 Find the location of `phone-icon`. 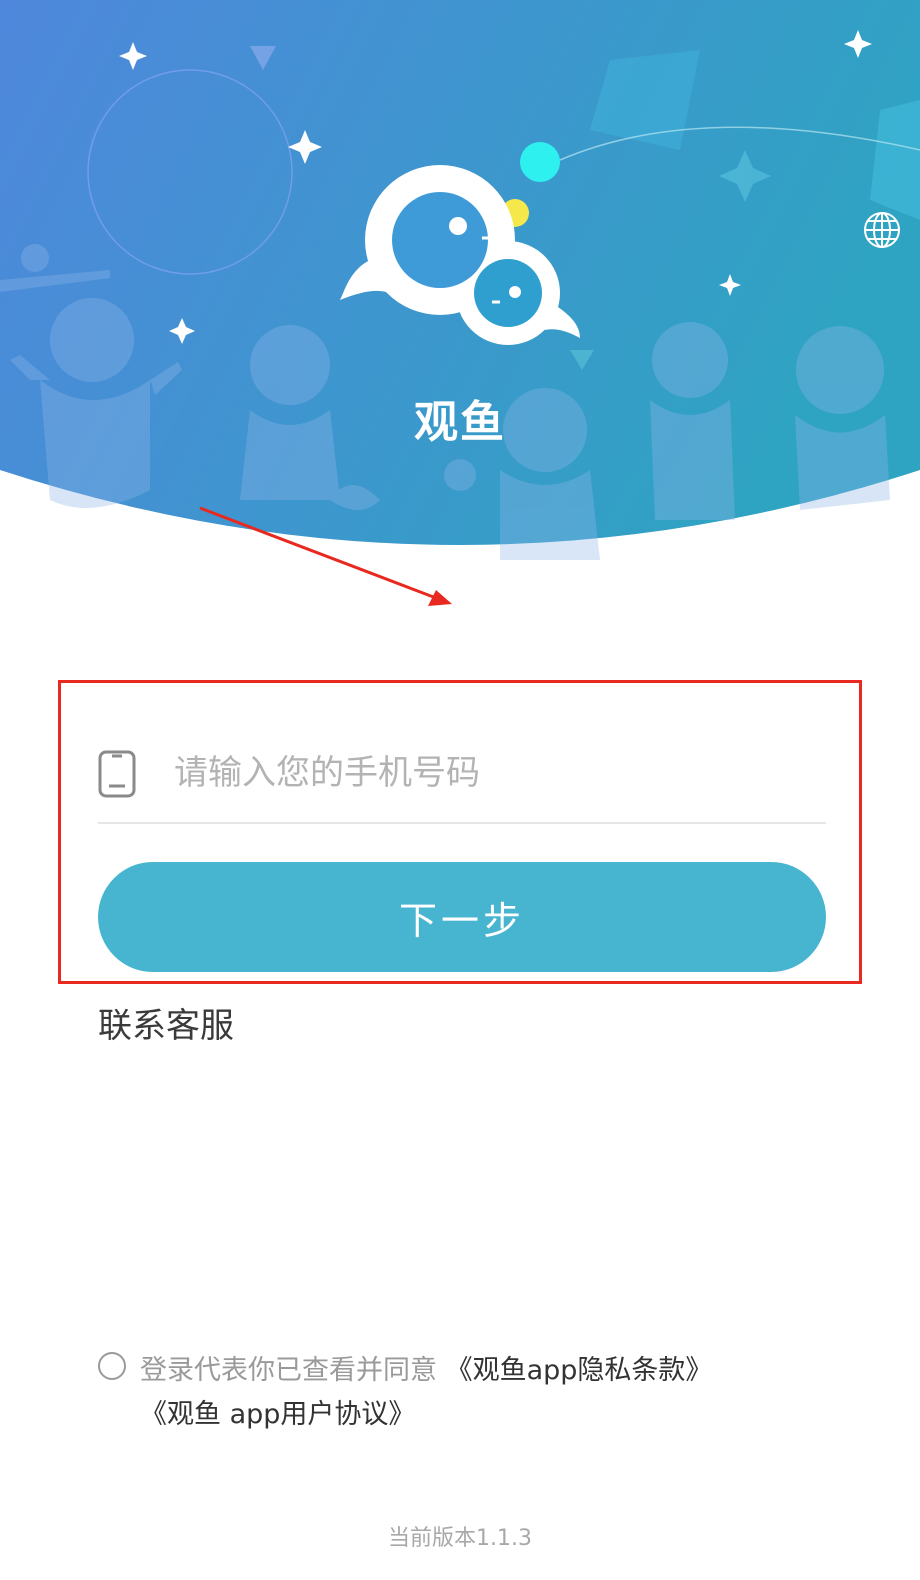

phone-icon is located at coordinates (117, 774).